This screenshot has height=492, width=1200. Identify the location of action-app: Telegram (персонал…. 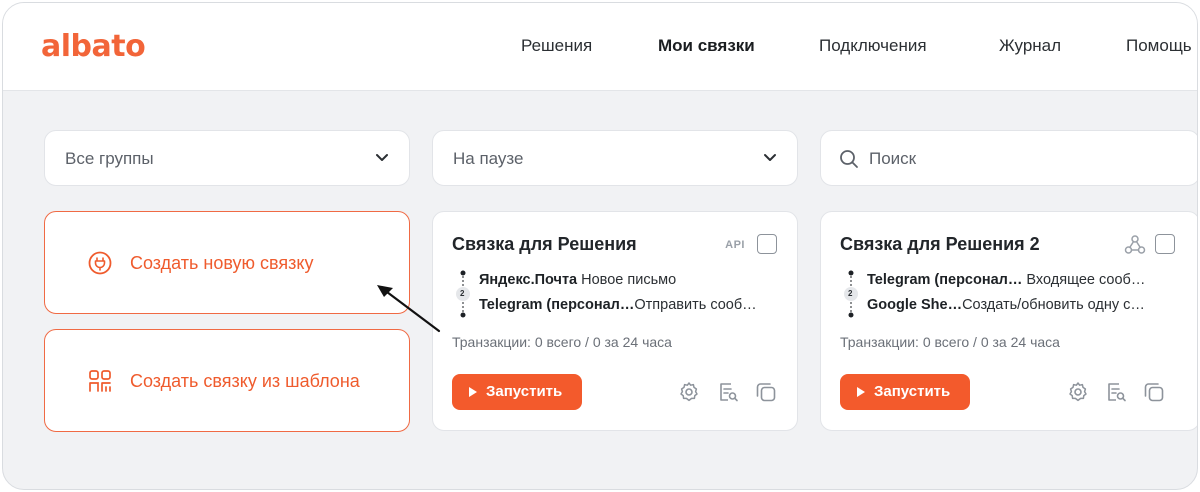
(557, 305).